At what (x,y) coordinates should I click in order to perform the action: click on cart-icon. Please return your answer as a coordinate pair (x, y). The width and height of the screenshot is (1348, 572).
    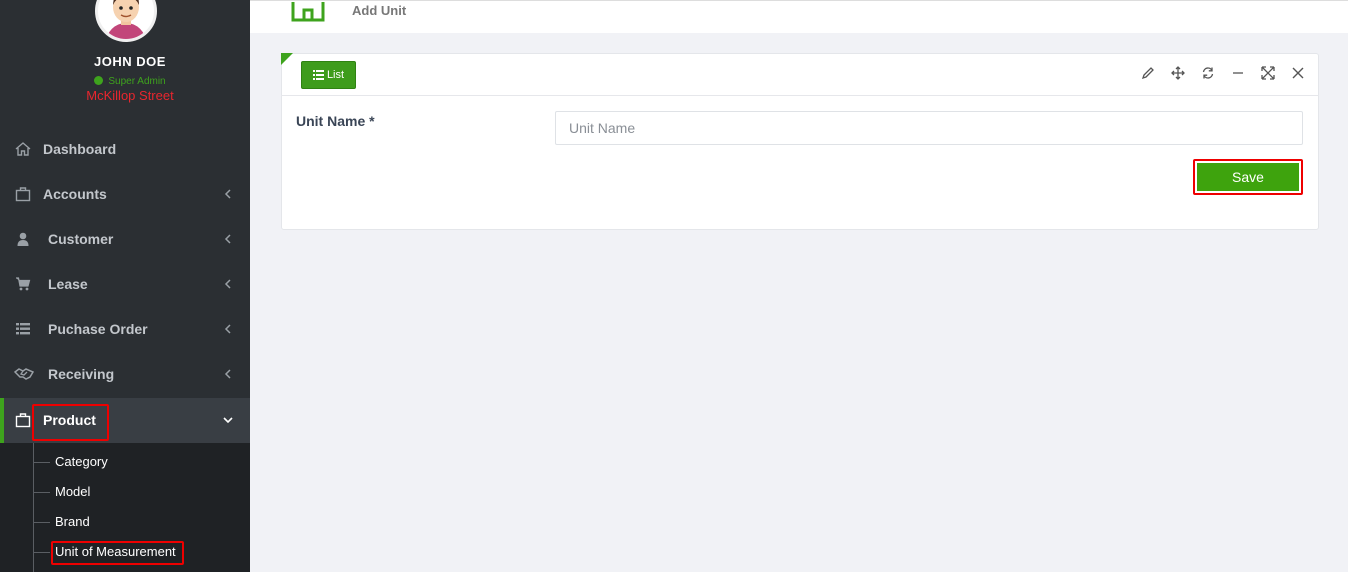
    Looking at the image, I should click on (23, 284).